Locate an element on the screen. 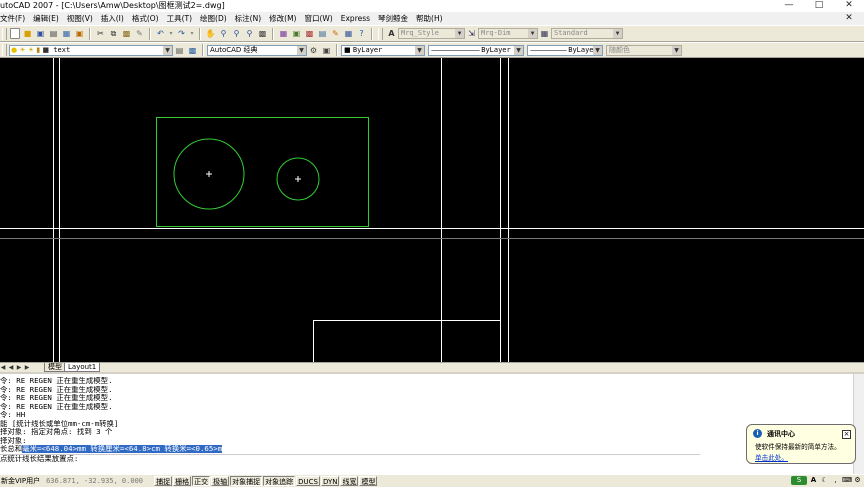  menu-format: 格式(O) is located at coordinates (145, 18).